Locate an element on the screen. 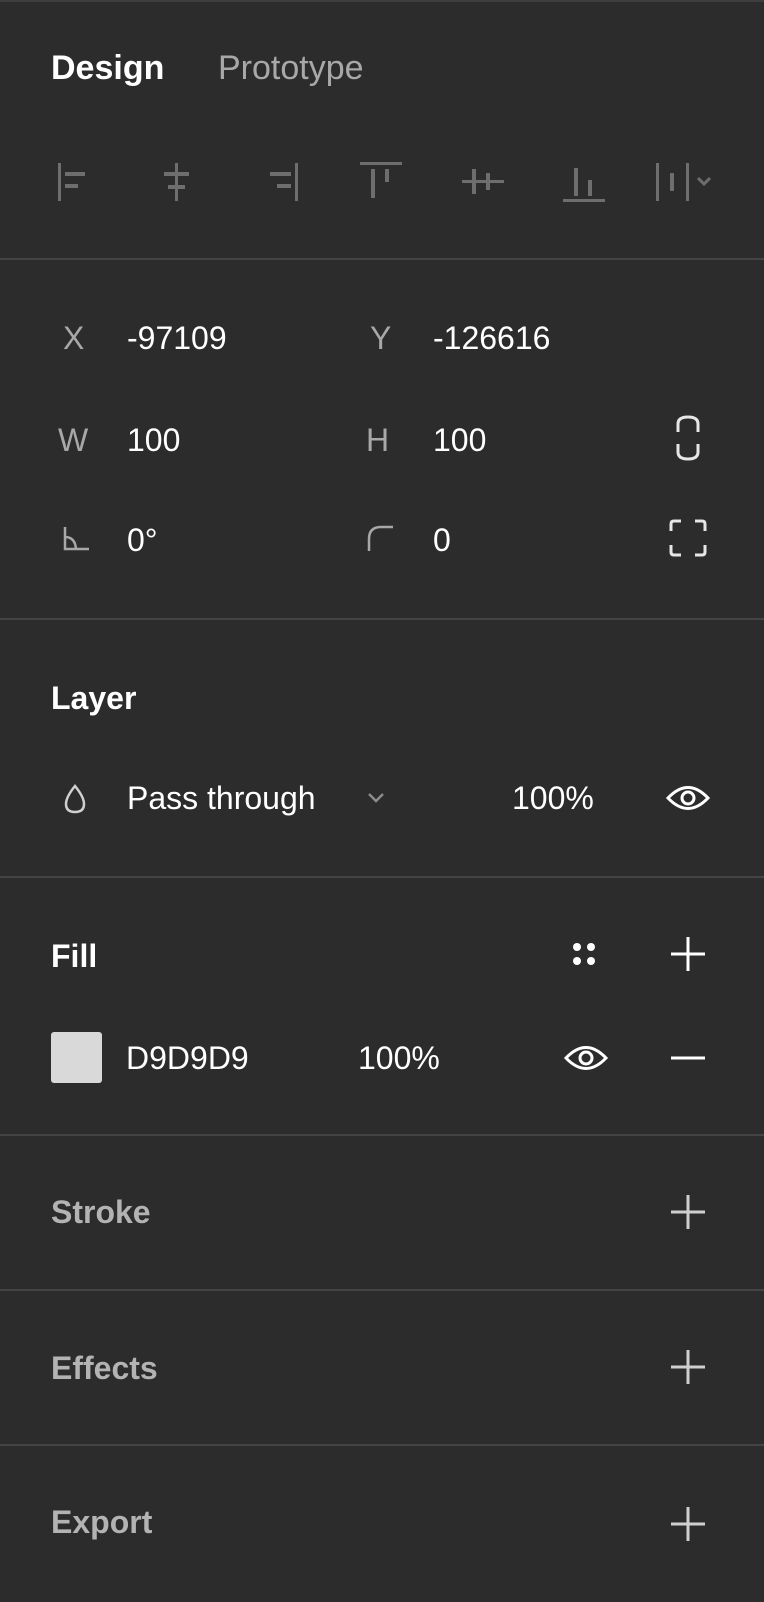  constrain-proportions-button is located at coordinates (688, 438).